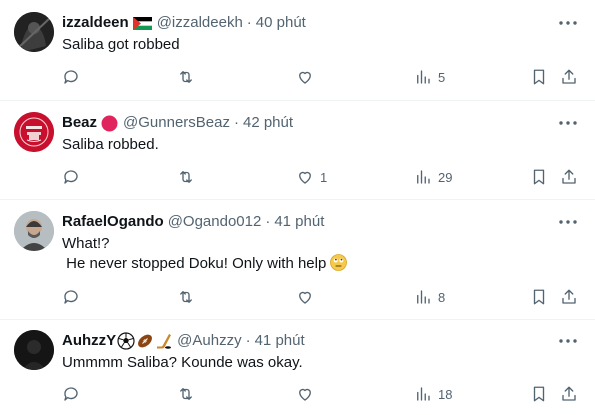 This screenshot has height=415, width=595. Describe the element at coordinates (445, 394) in the screenshot. I see `view-count: 18` at that location.